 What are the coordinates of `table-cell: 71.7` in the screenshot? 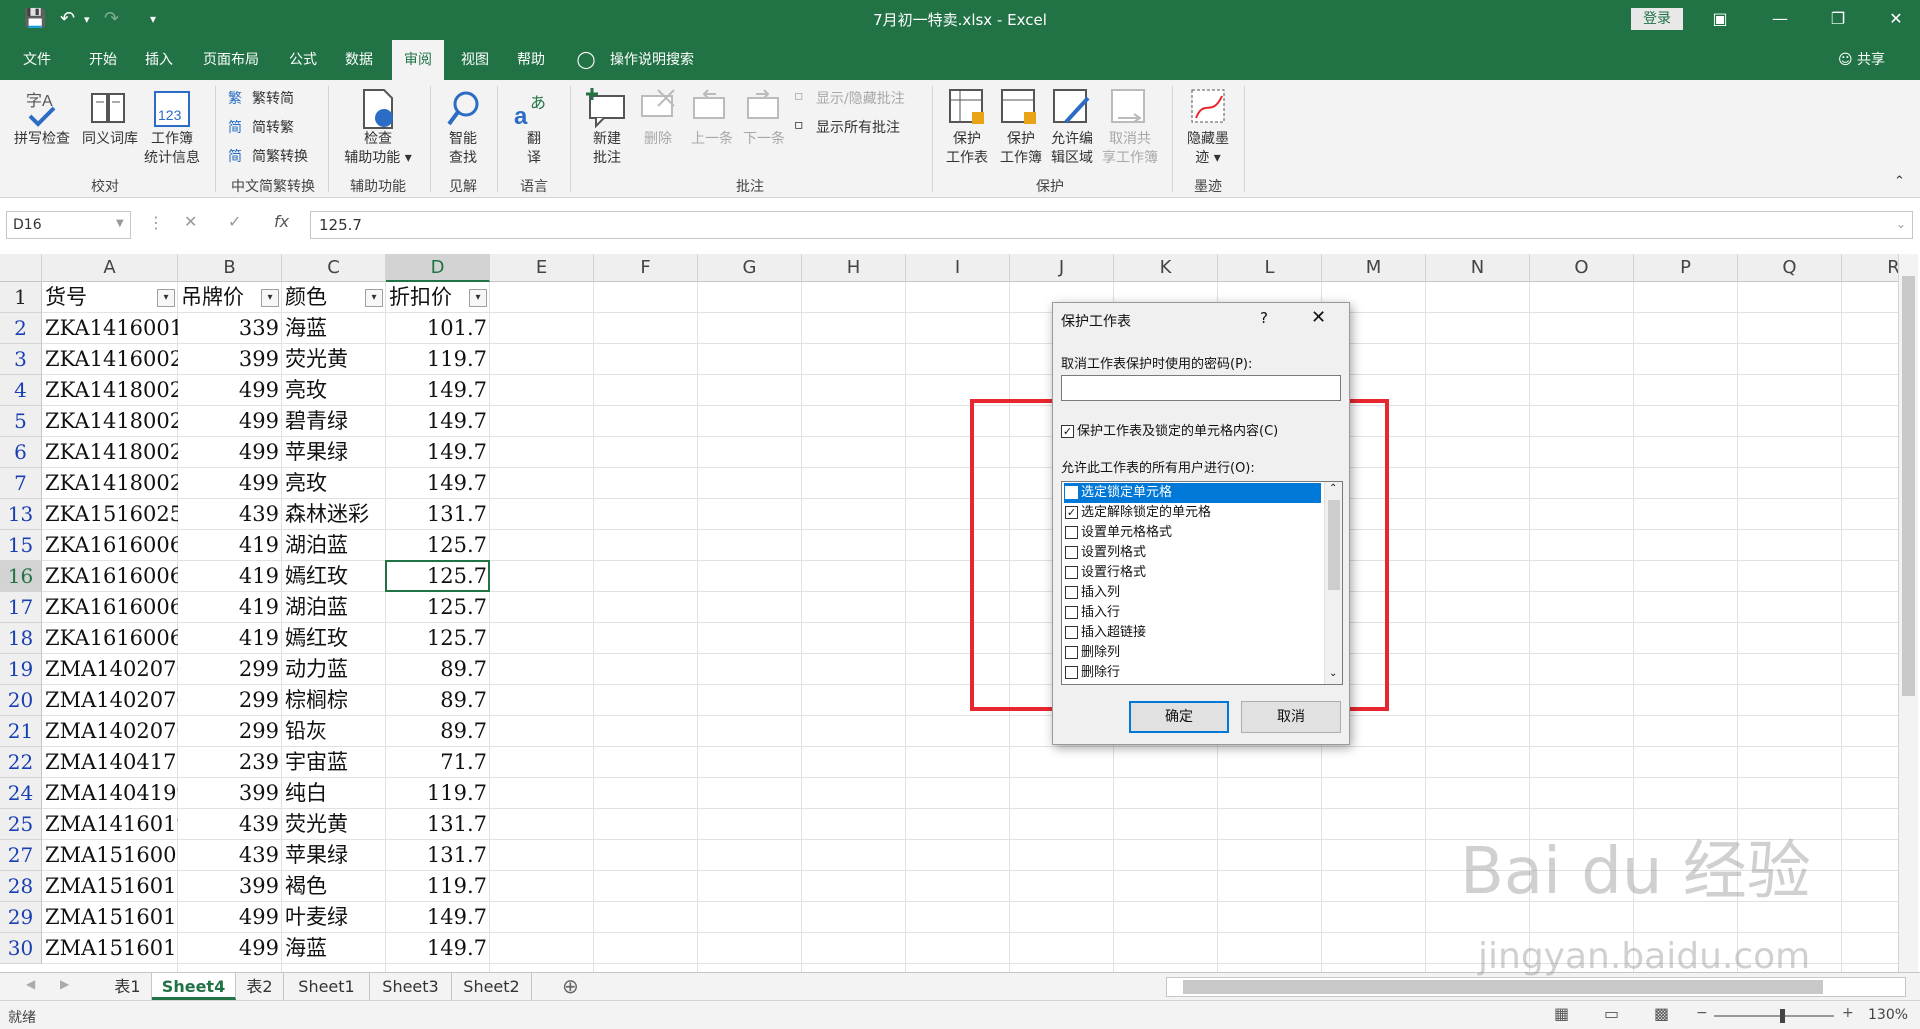 It's located at (438, 762).